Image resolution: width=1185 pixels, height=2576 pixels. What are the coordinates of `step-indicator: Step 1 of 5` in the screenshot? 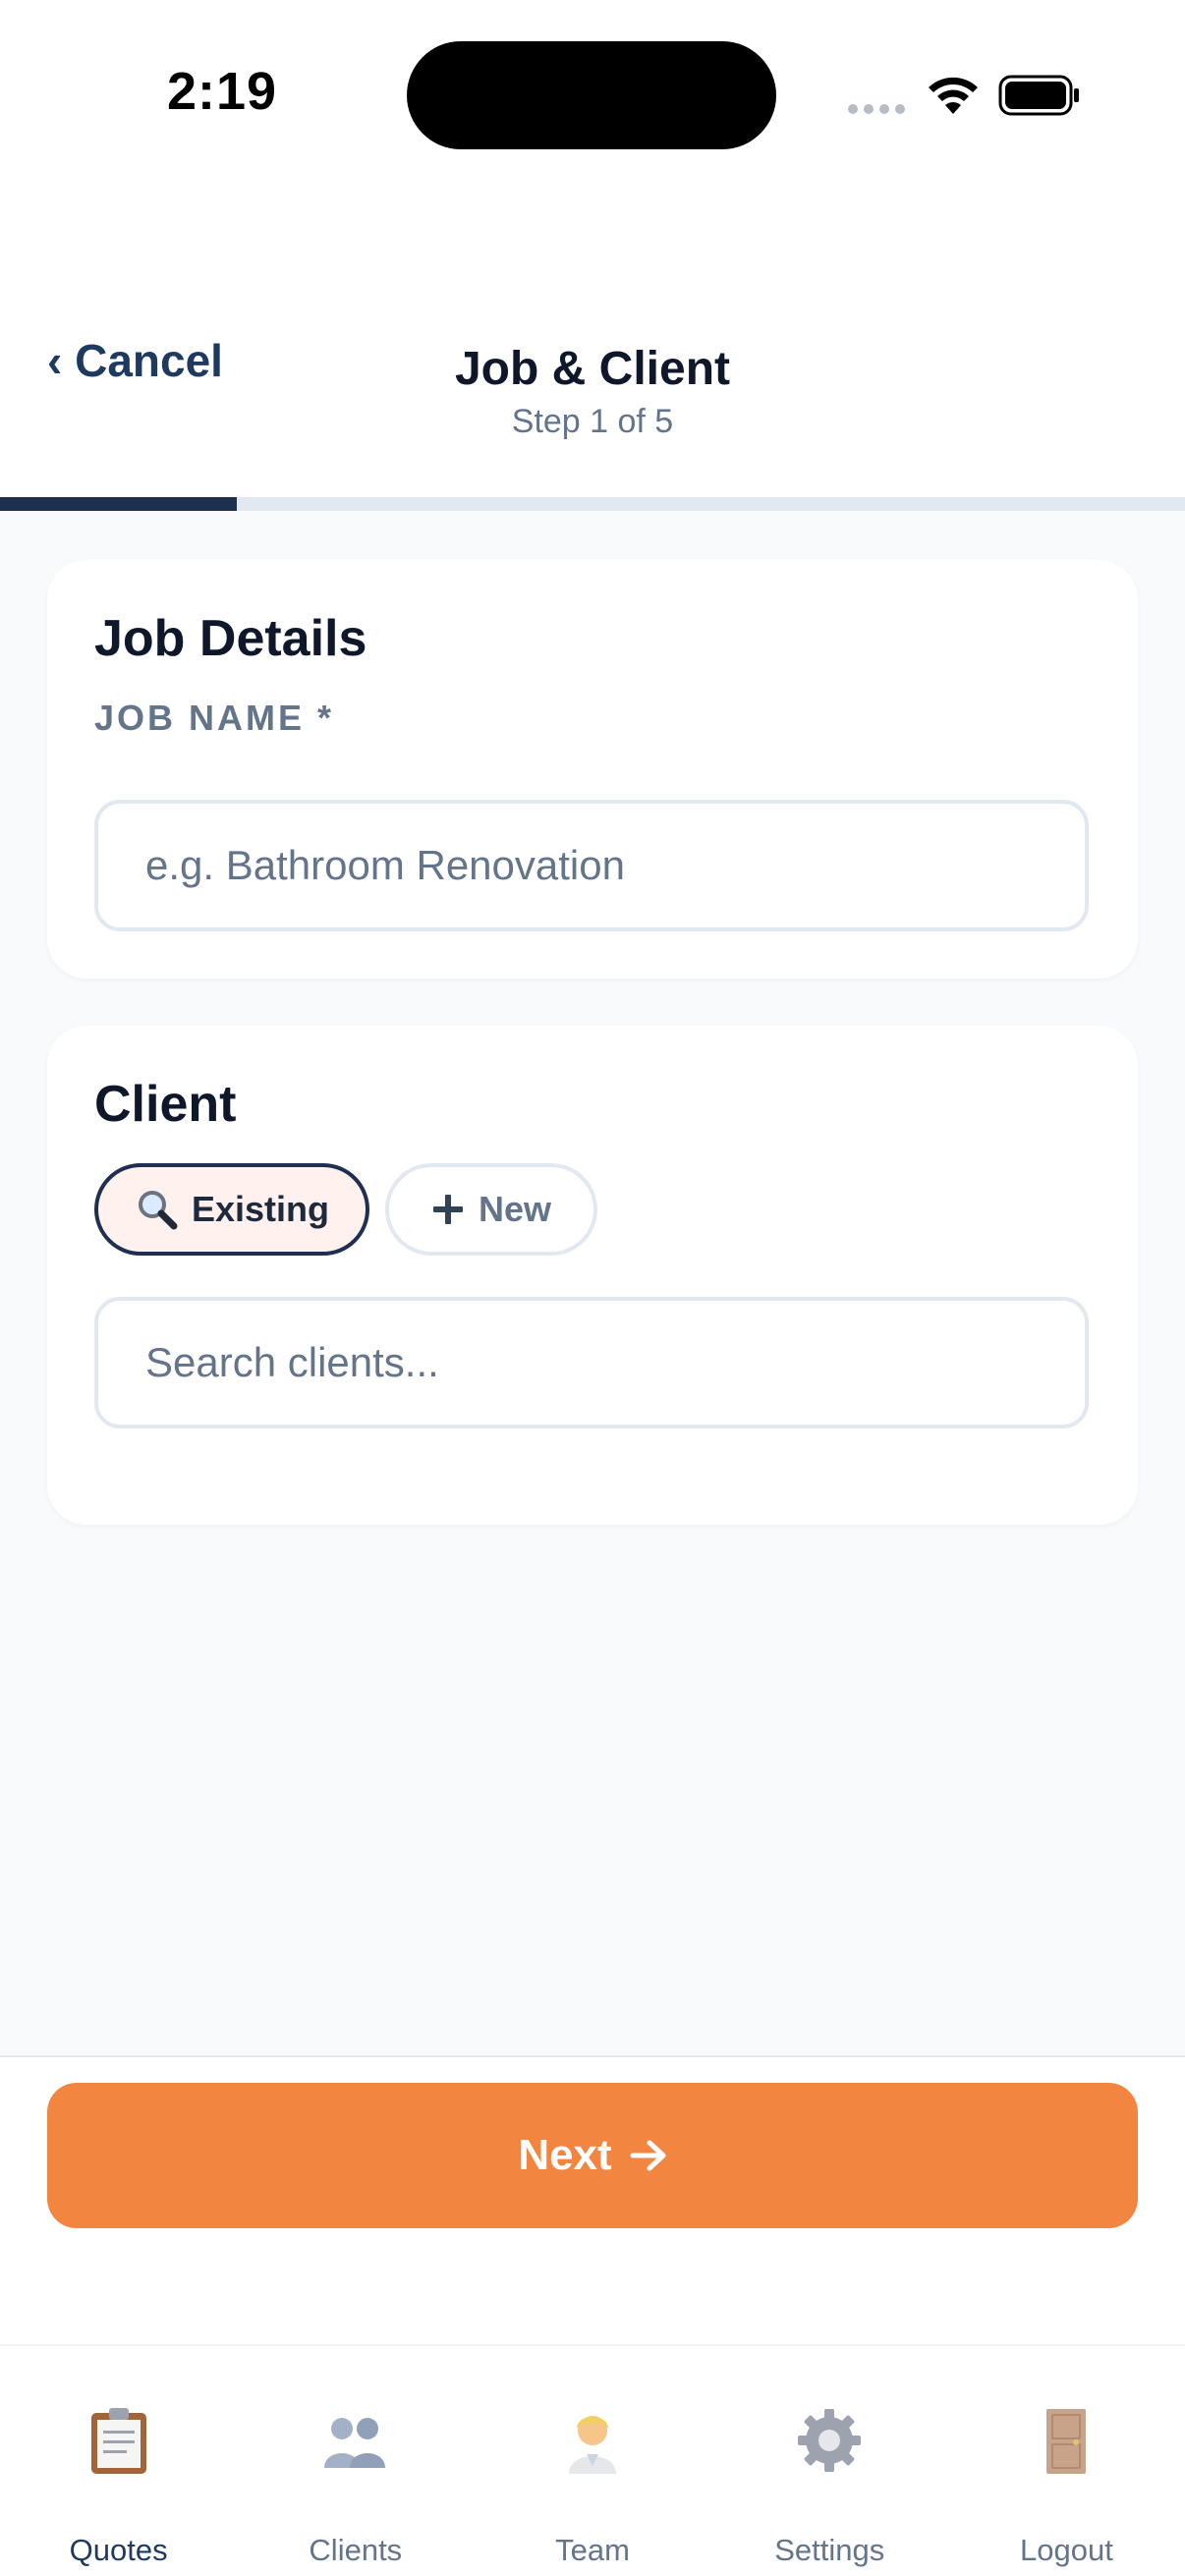 It's located at (592, 421).